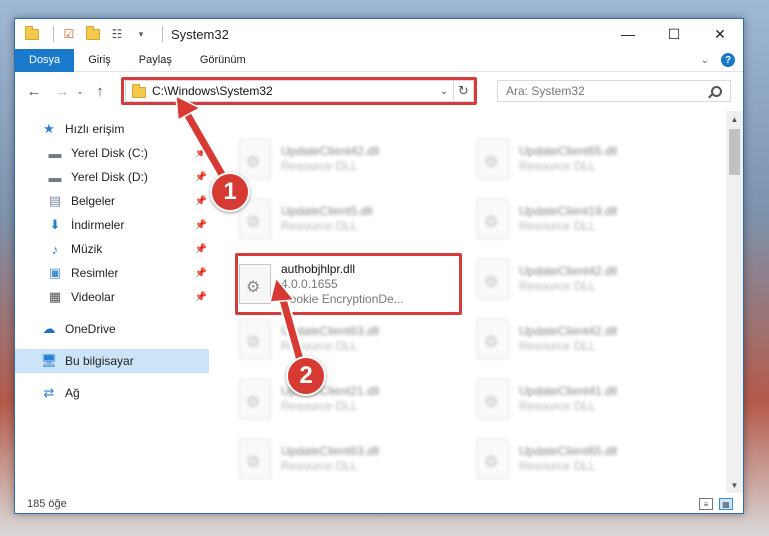  What do you see at coordinates (95, 129) in the screenshot?
I see `nav-label: Hızlı erişim` at bounding box center [95, 129].